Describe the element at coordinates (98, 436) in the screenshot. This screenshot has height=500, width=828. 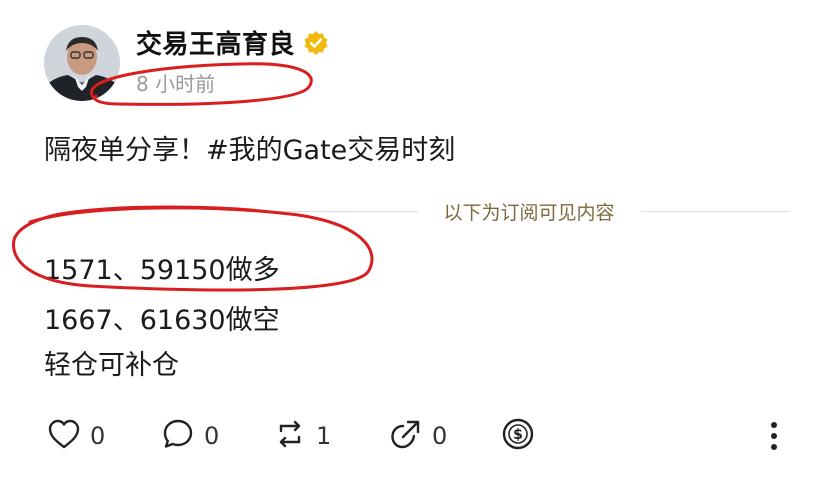
I see `like-count: 0` at that location.